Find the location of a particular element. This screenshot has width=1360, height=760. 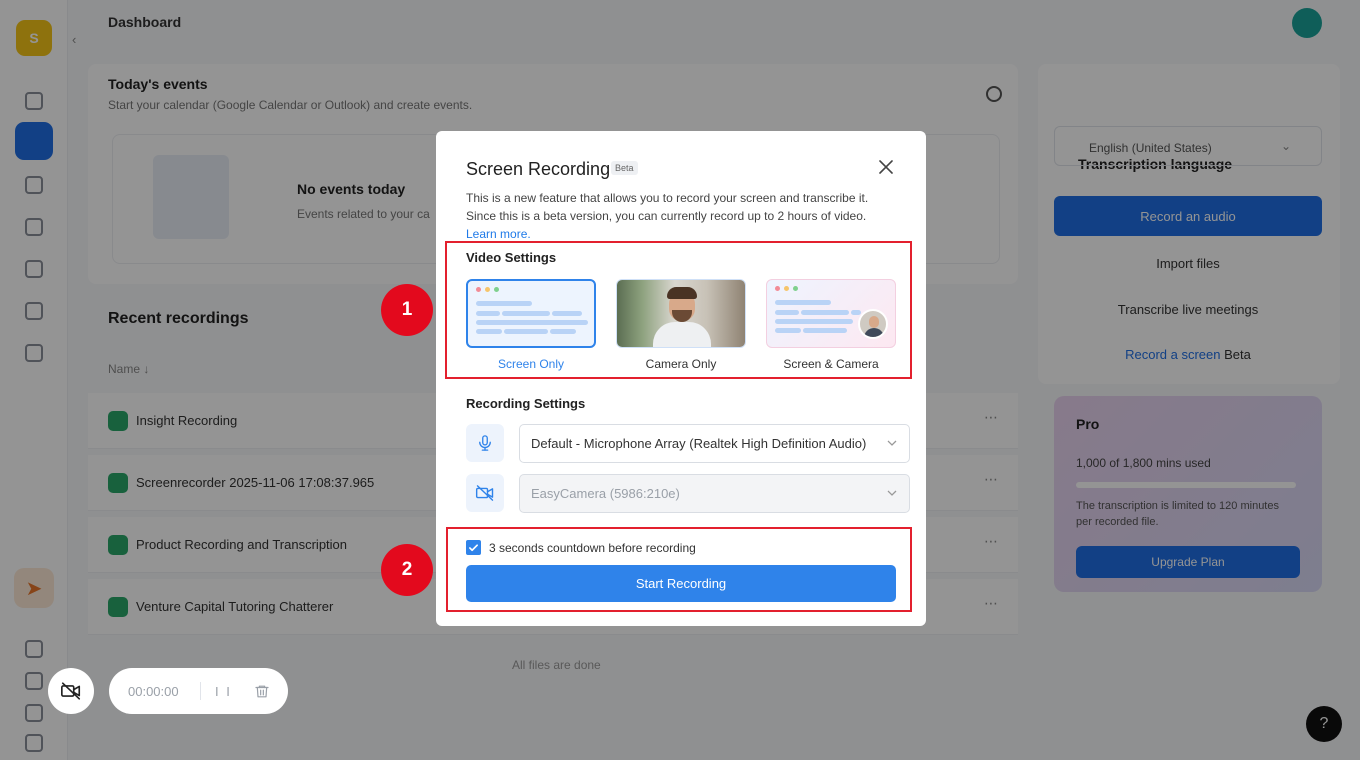

recording-timer: 00:00:00 is located at coordinates (153, 691).